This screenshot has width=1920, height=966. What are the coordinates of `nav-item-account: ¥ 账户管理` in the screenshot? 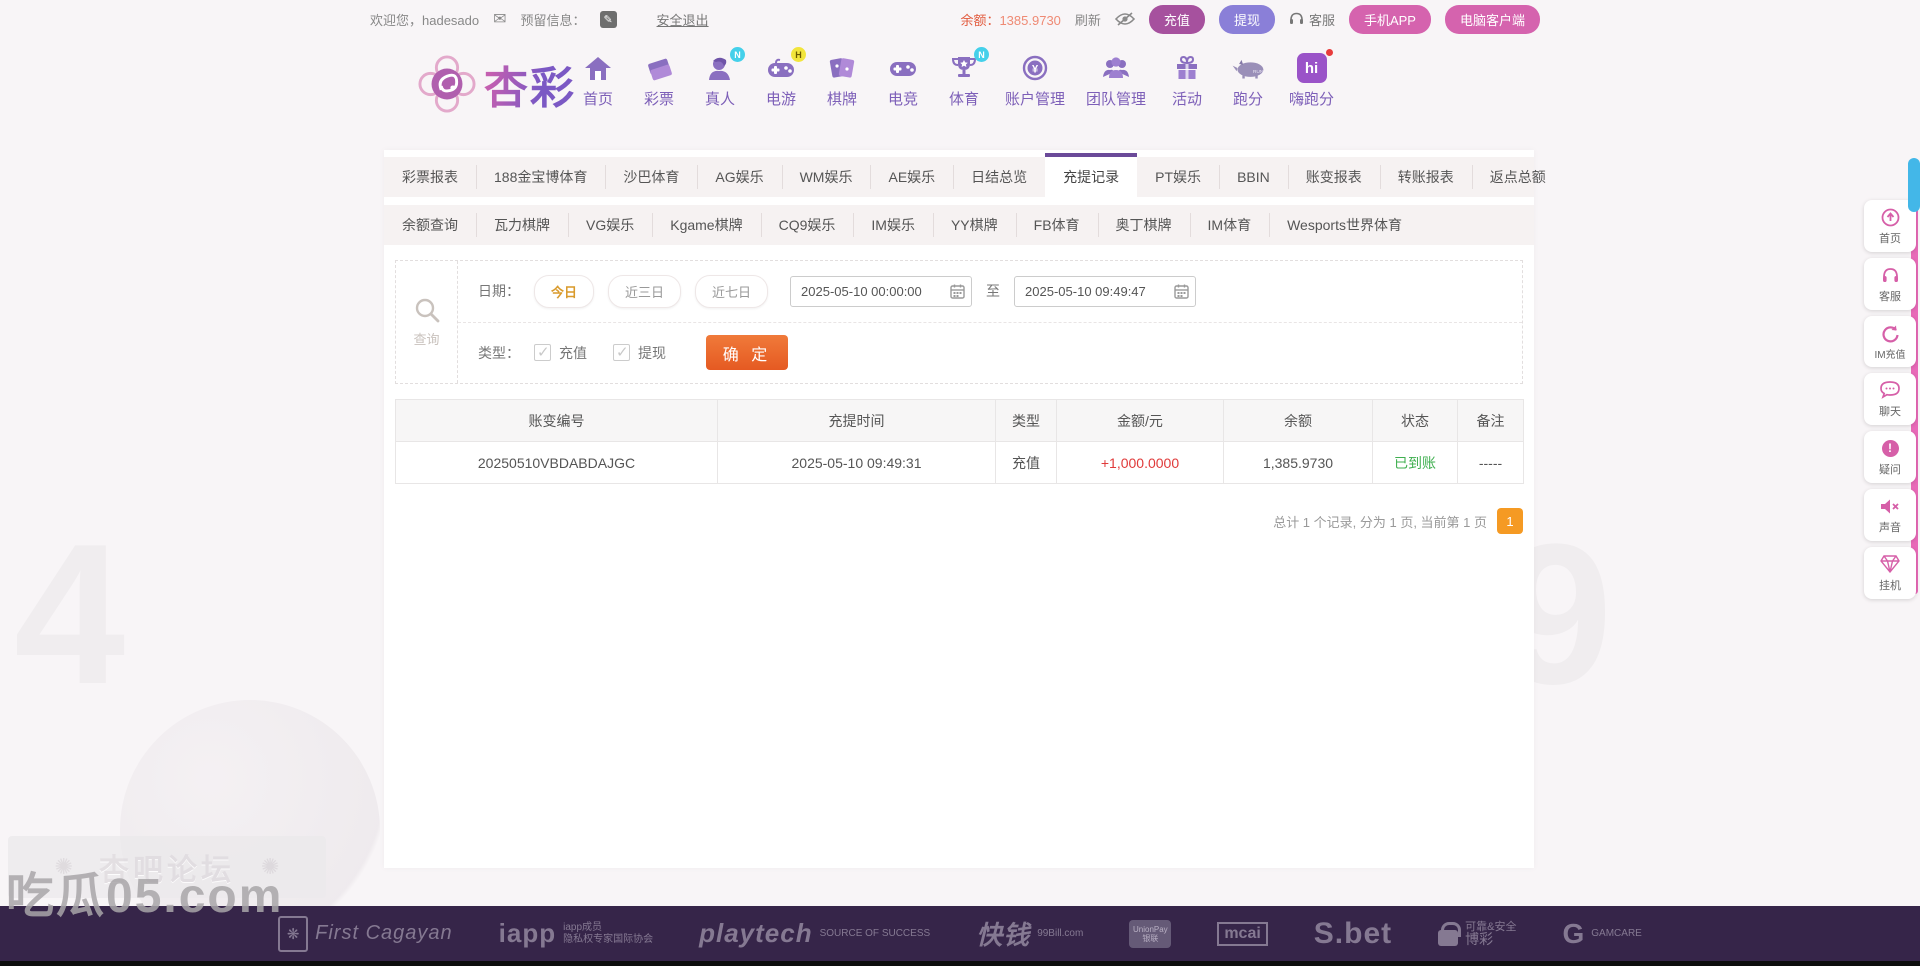 It's located at (1035, 80).